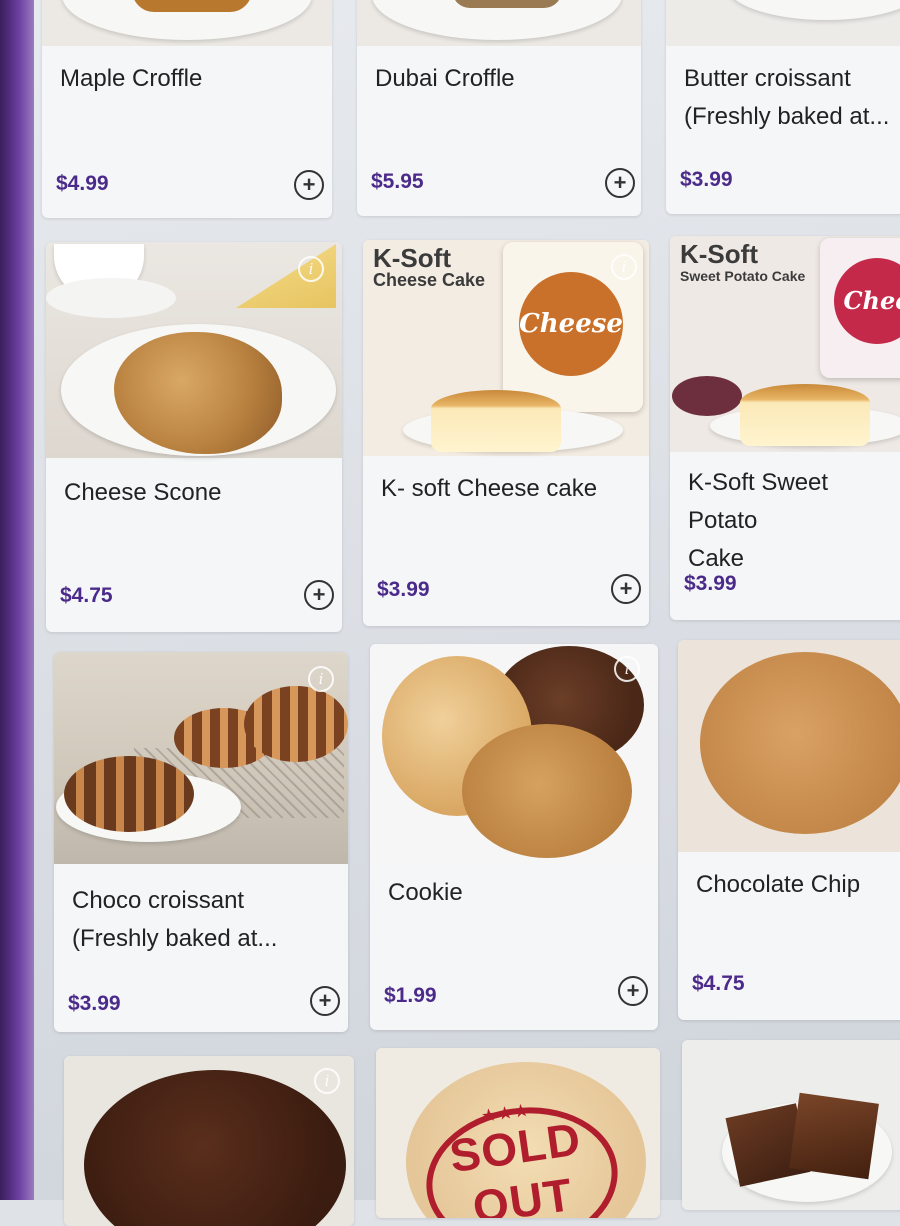 Image resolution: width=900 pixels, height=1226 pixels. I want to click on menu-item-cheese-scone: i Cheese Scone $4.75 +, so click(194, 437).